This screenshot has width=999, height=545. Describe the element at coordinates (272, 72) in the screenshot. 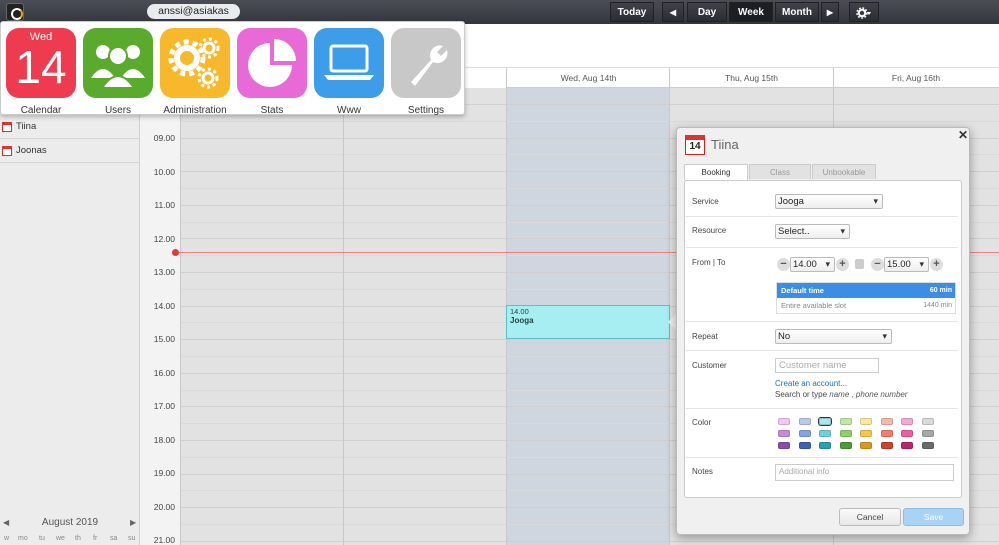

I see `app-stats: Stats` at that location.